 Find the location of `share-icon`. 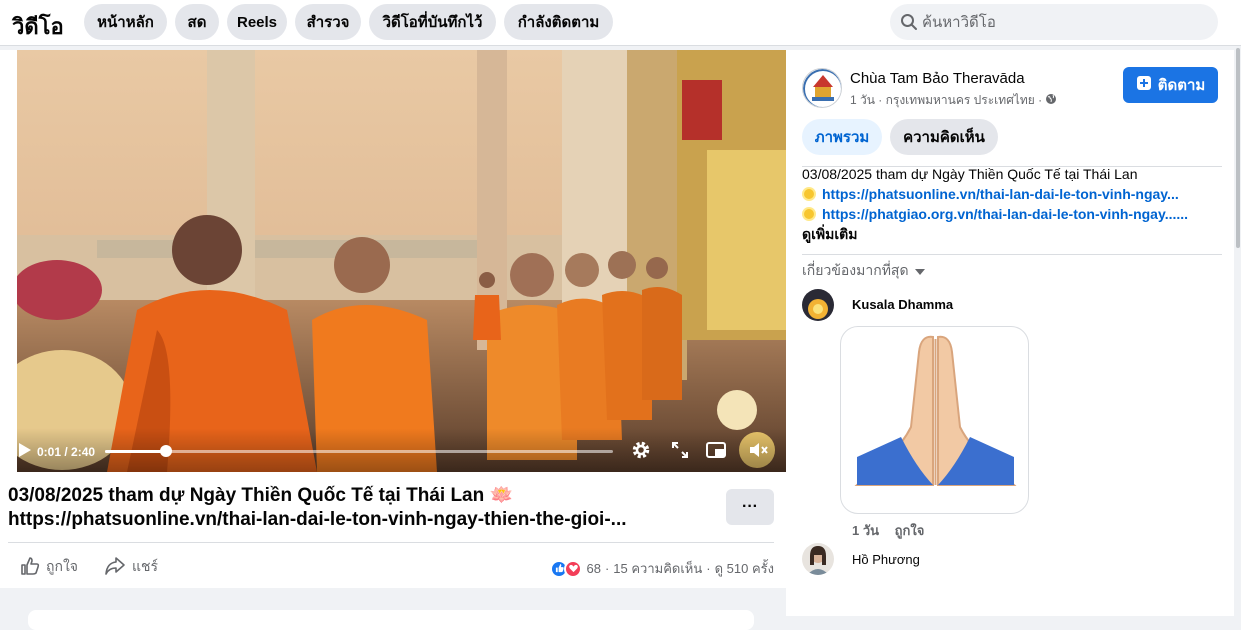

share-icon is located at coordinates (115, 567).